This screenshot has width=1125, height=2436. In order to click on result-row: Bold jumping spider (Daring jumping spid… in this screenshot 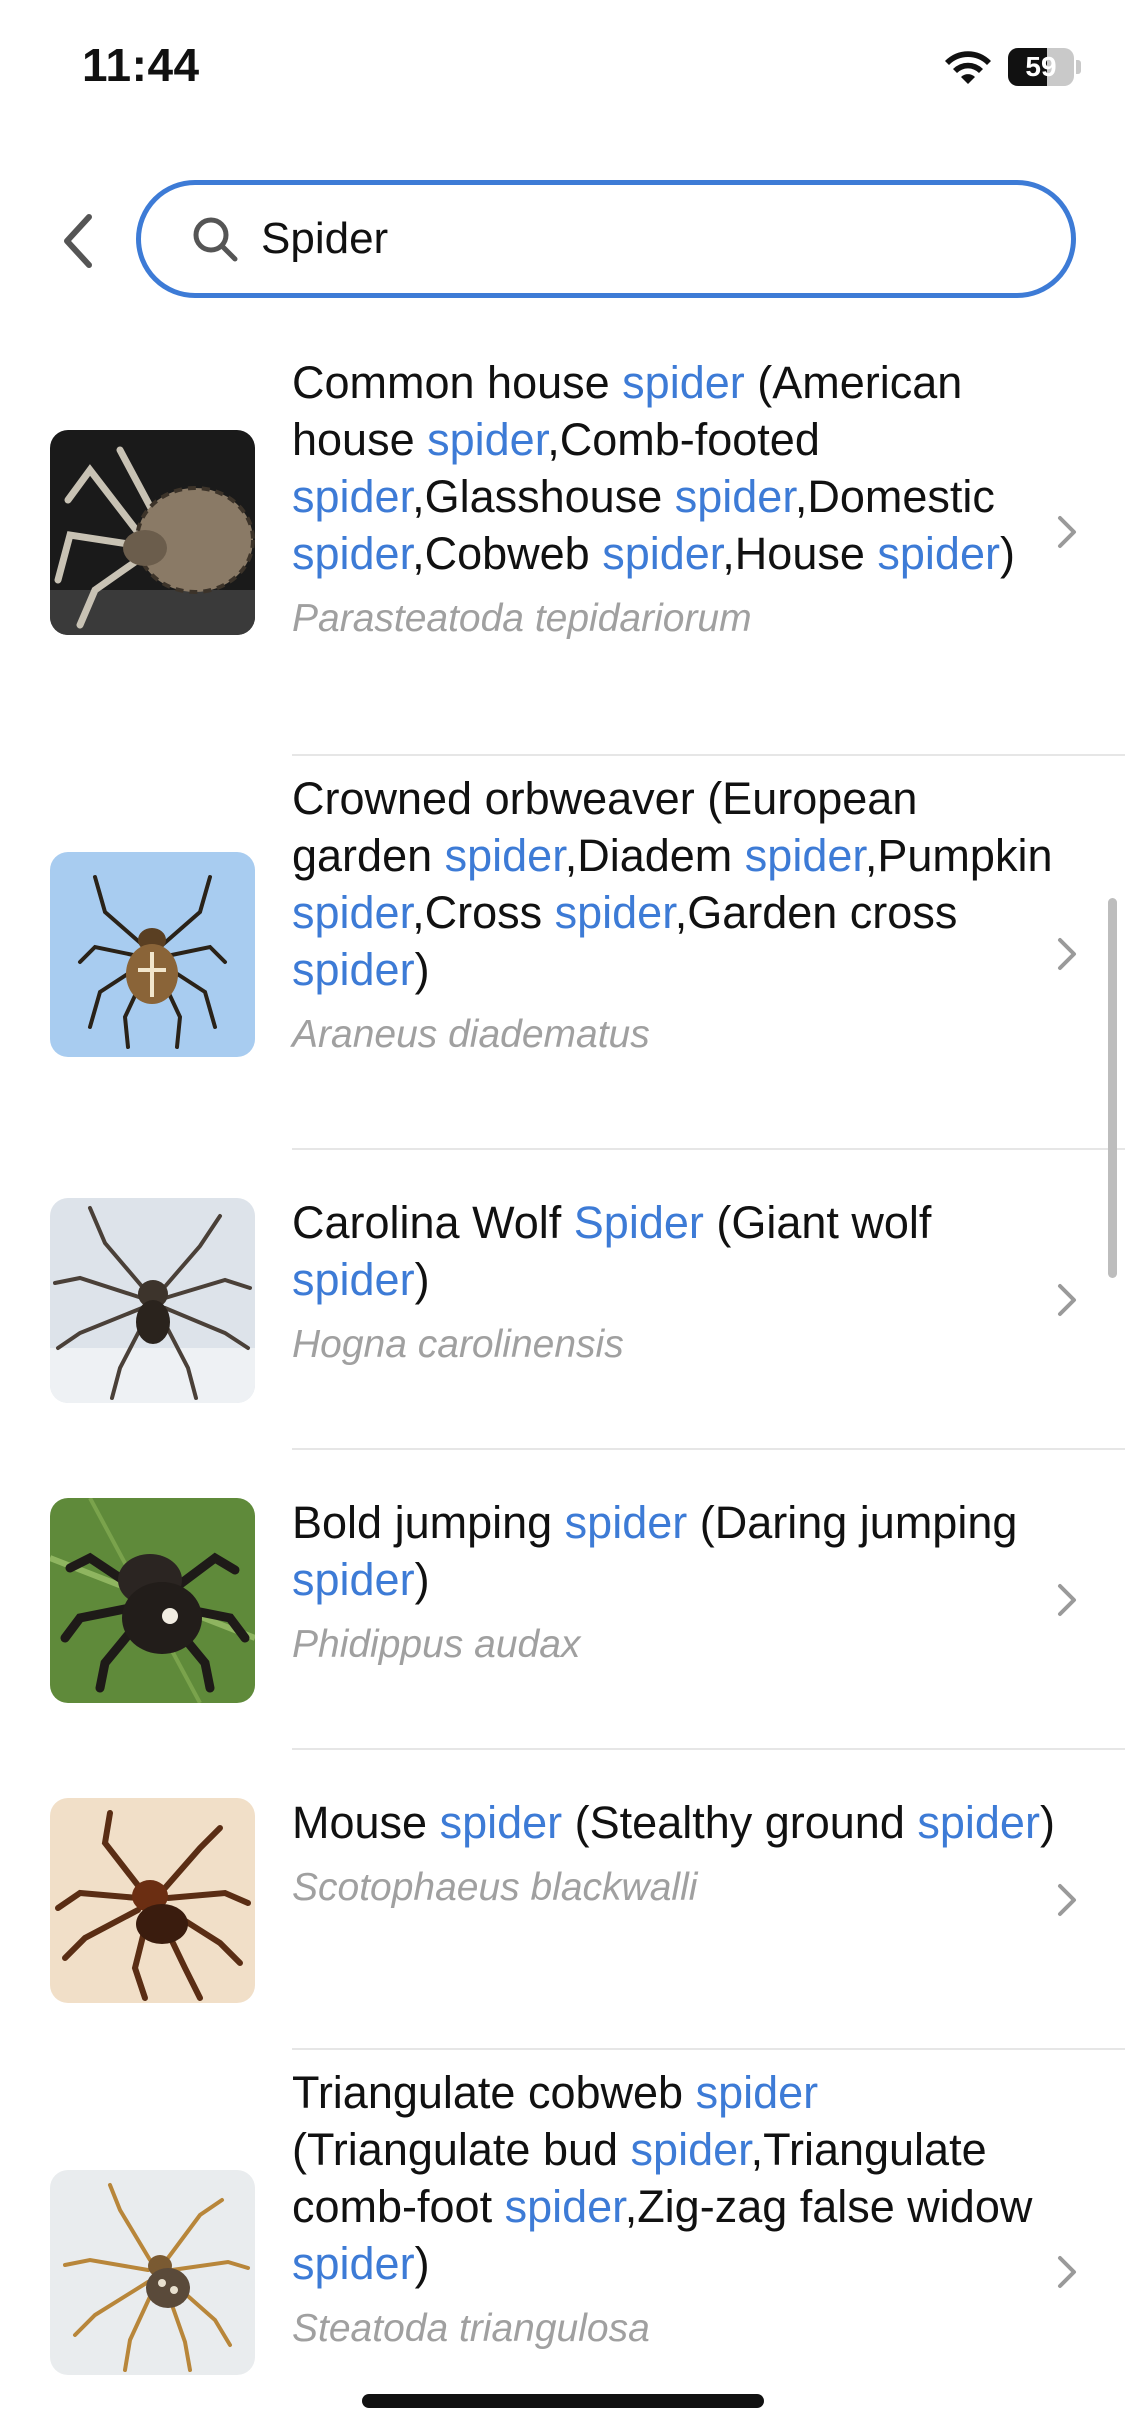, I will do `click(562, 1600)`.